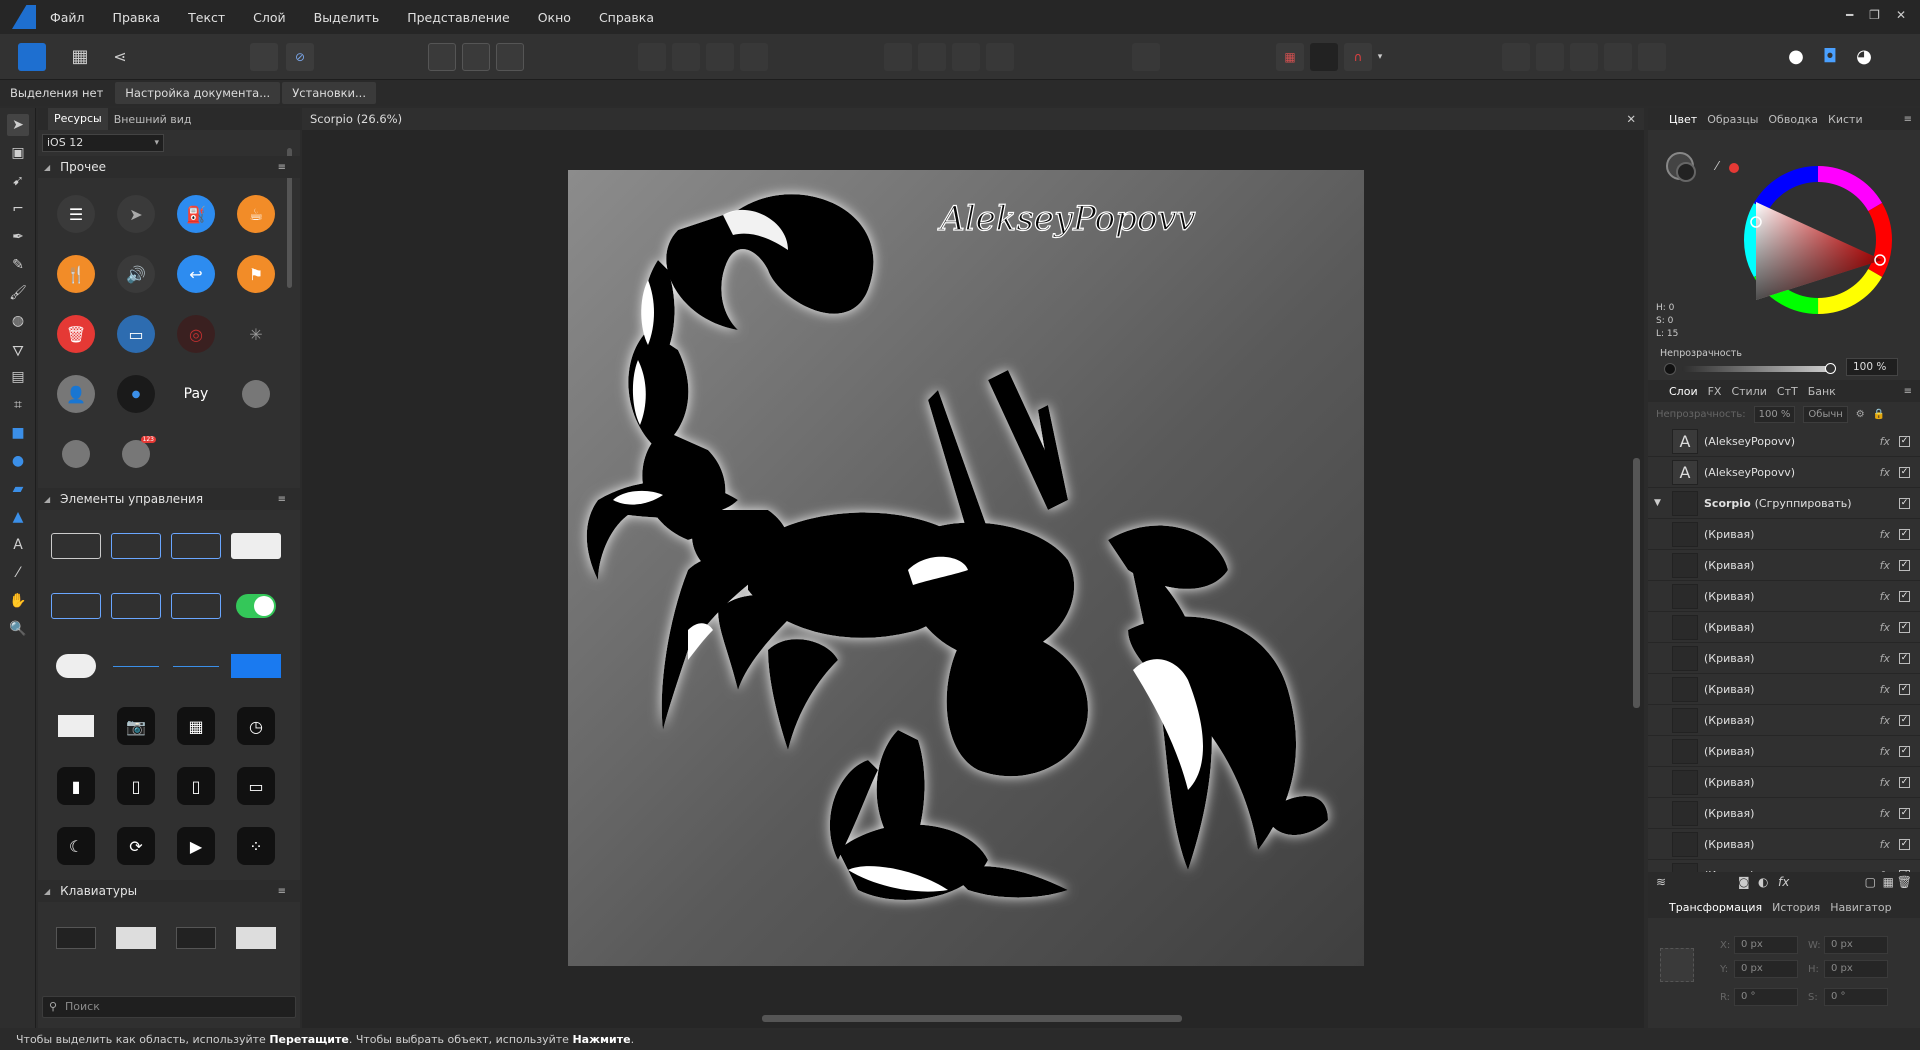 Image resolution: width=1920 pixels, height=1050 pixels. What do you see at coordinates (1631, 119) in the screenshot?
I see `close-document-icon: ✕` at bounding box center [1631, 119].